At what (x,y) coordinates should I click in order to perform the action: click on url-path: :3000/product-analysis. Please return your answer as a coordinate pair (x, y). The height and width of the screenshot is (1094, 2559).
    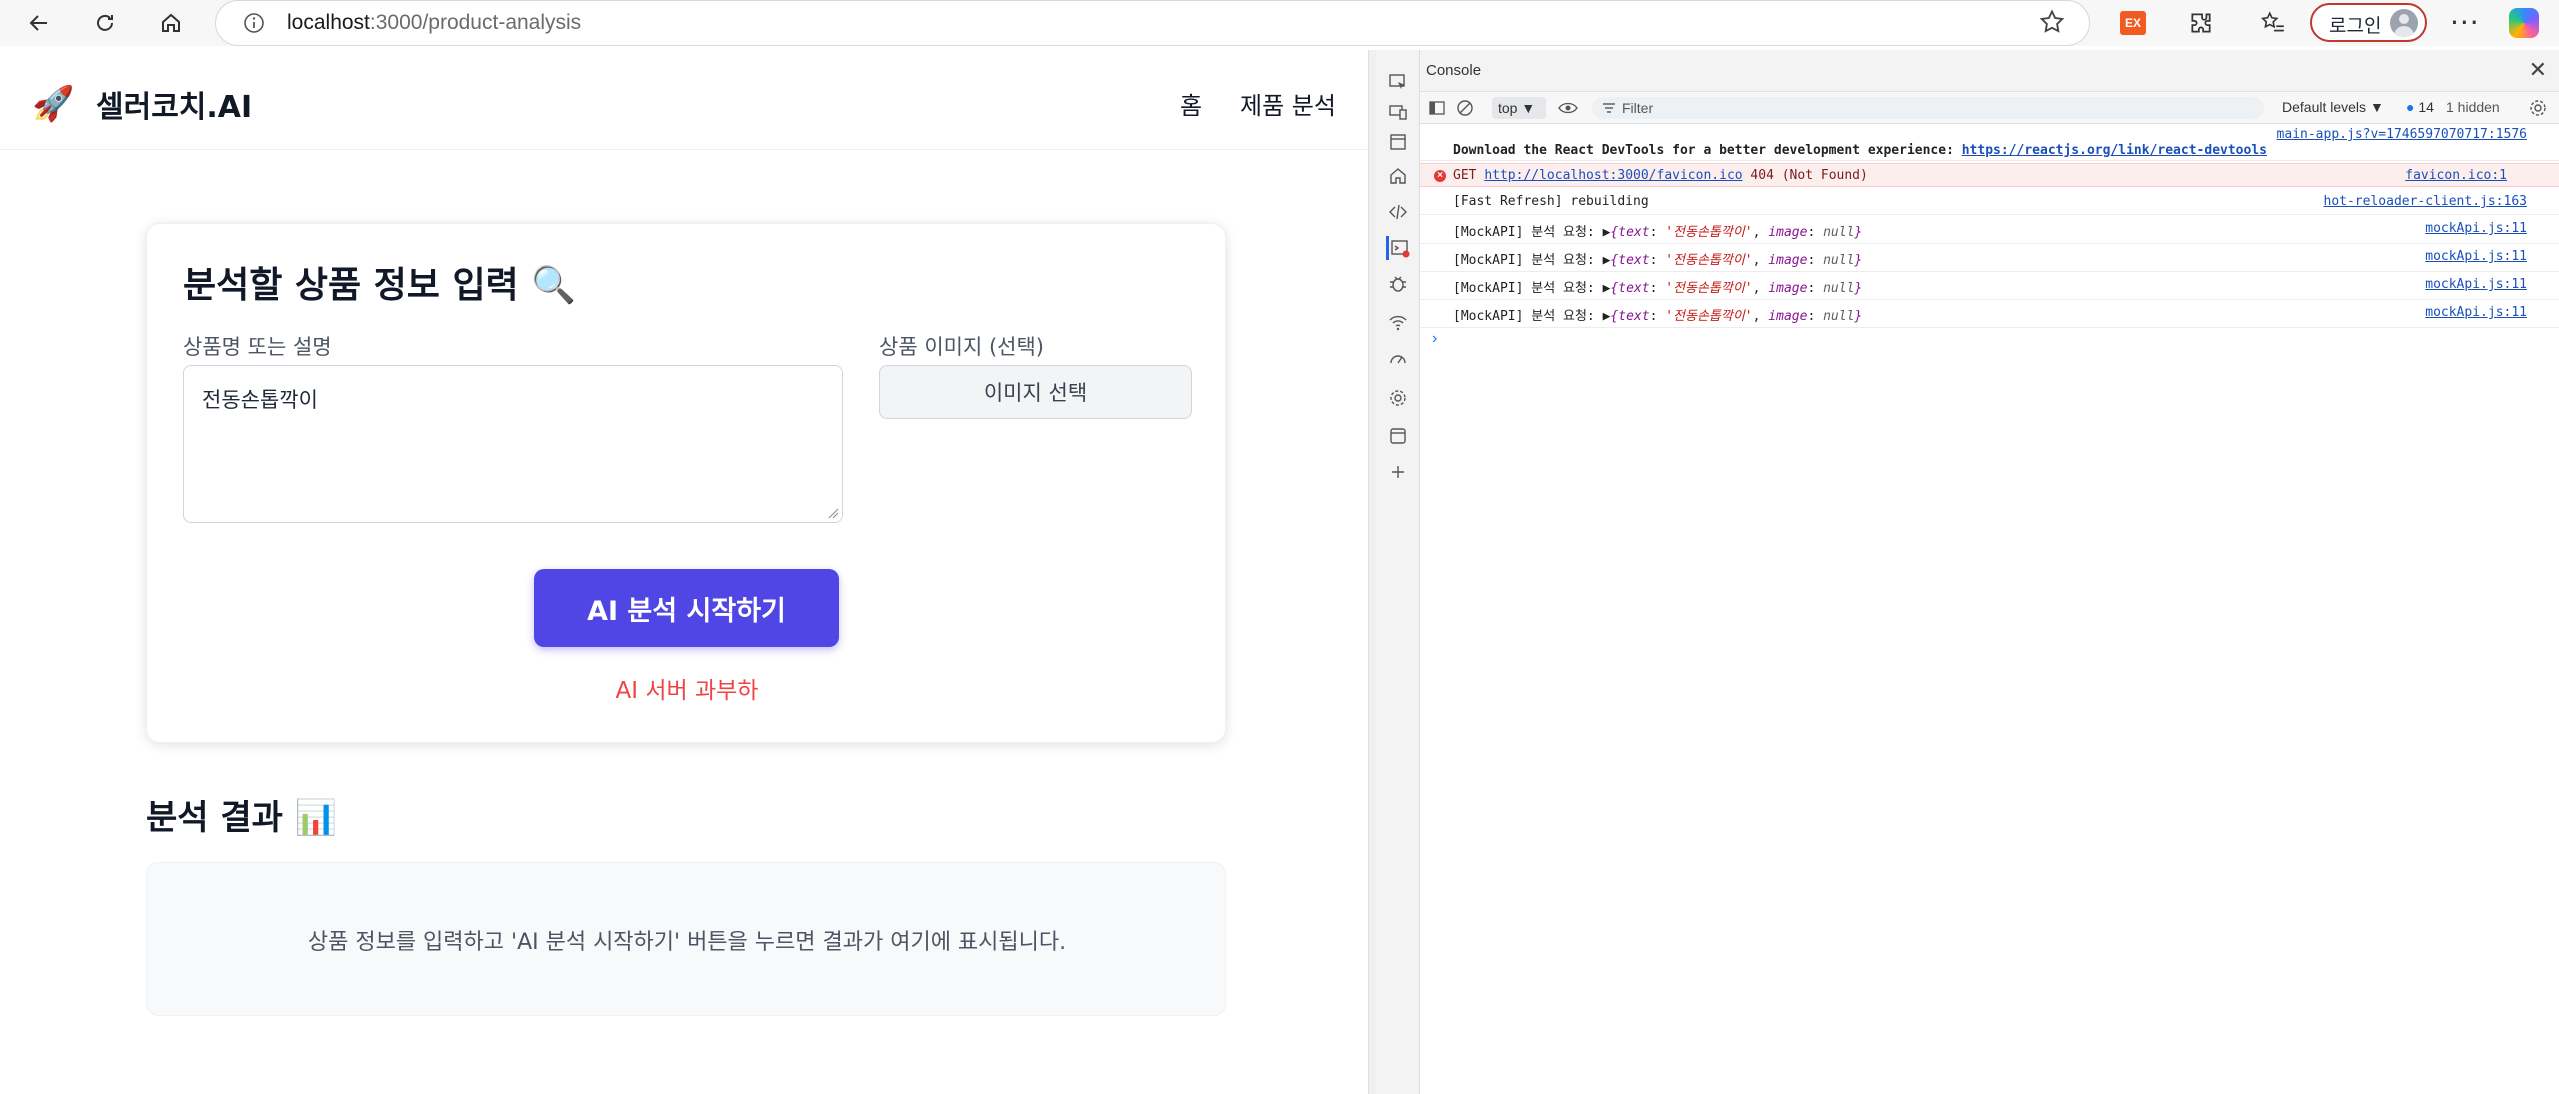
    Looking at the image, I should click on (475, 22).